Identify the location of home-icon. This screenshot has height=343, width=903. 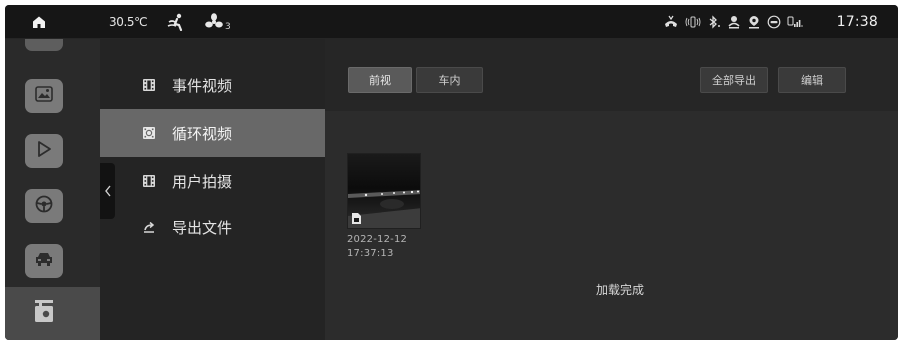
(39, 22).